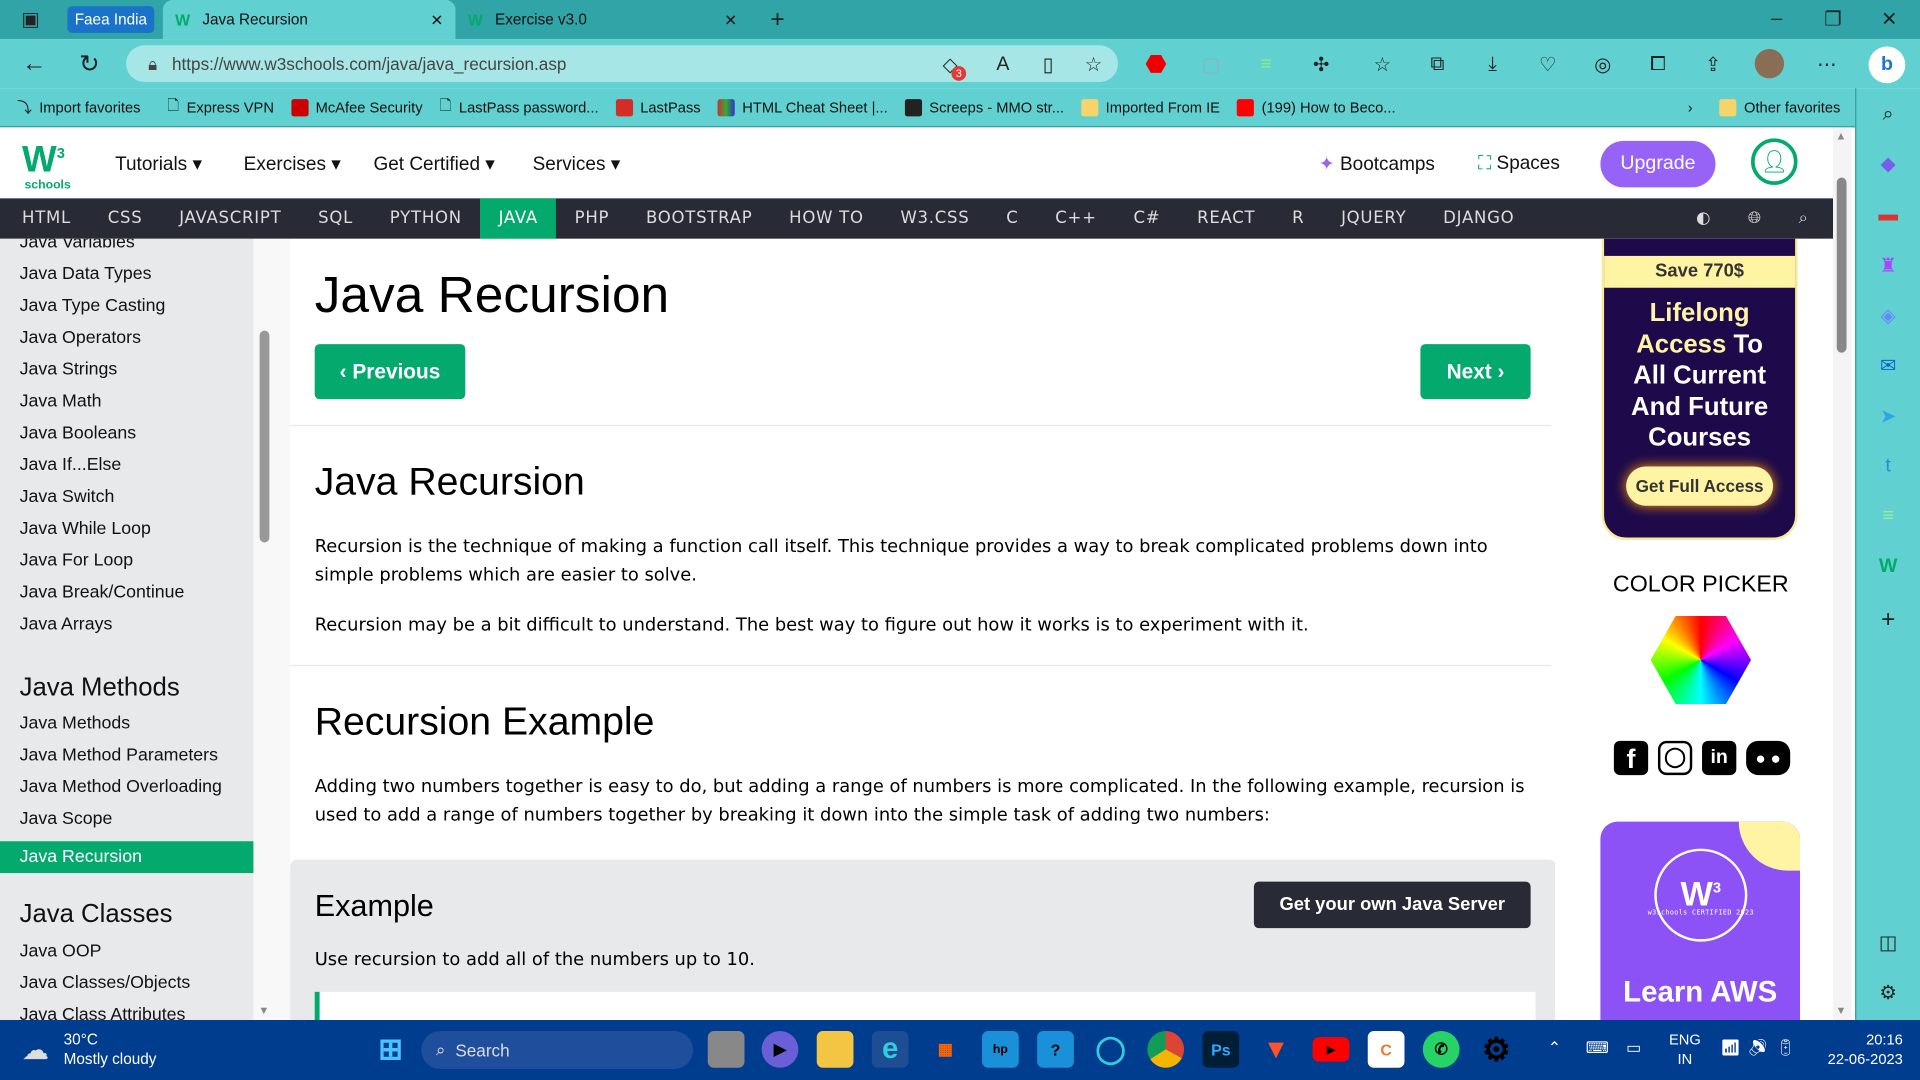 This screenshot has height=1080, width=1920. Describe the element at coordinates (78, 434) in the screenshot. I see `sidebar-item: Java Booleans` at that location.